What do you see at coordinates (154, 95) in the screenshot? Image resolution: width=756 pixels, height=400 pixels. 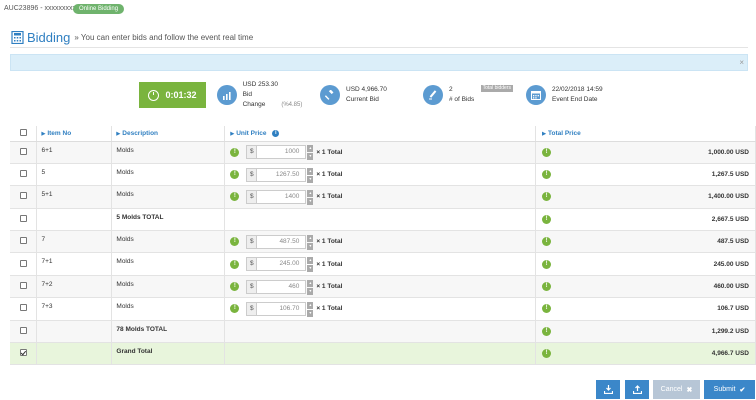 I see `clock-icon` at bounding box center [154, 95].